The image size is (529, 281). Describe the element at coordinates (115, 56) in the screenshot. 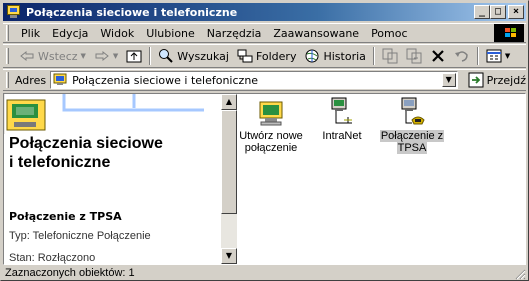

I see `forward-dropdown-icon: ▼` at that location.